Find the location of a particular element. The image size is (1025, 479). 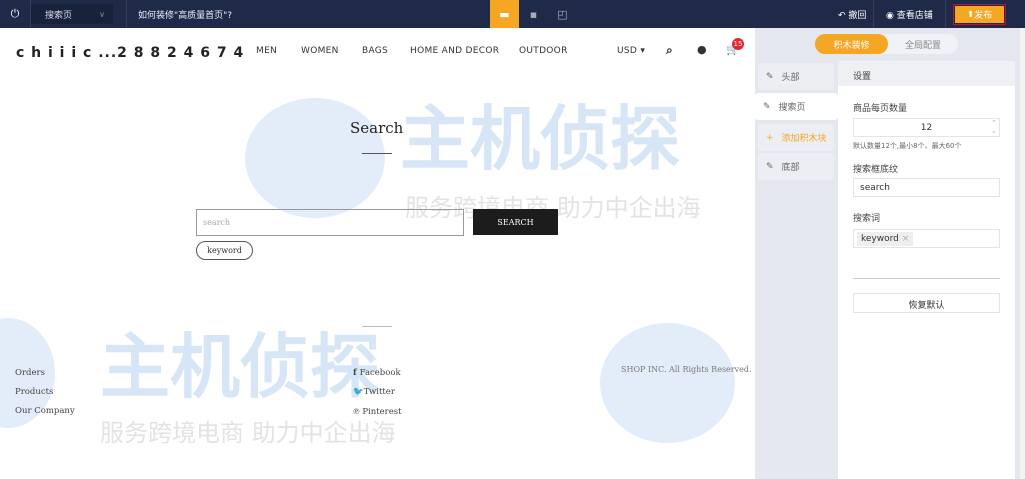

keyword-tag: keyword × is located at coordinates (885, 239).